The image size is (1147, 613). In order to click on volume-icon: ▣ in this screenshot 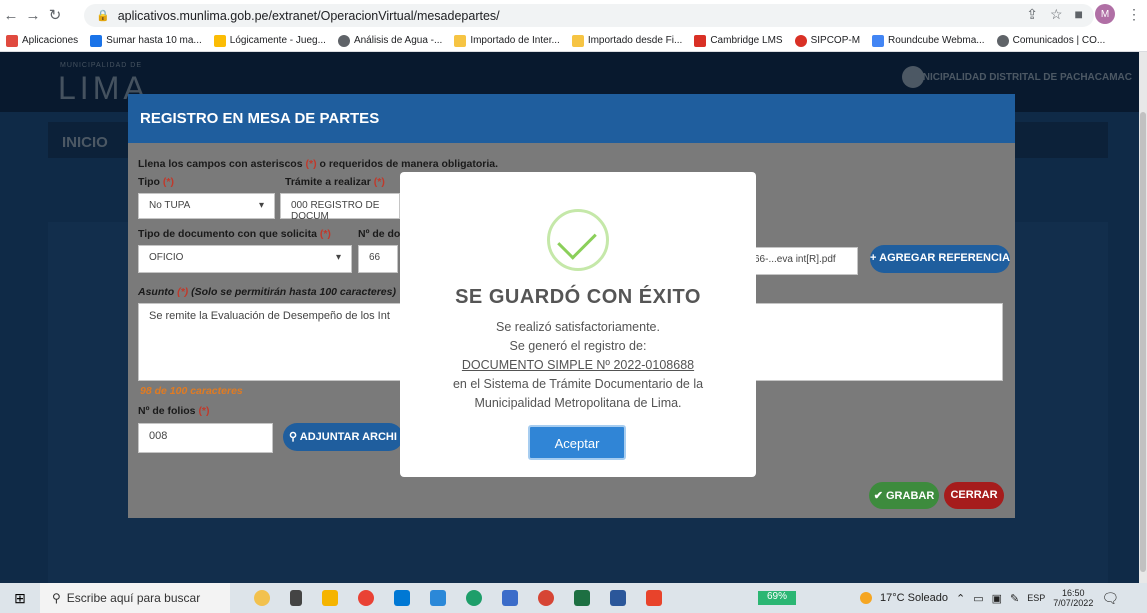, I will do `click(997, 598)`.